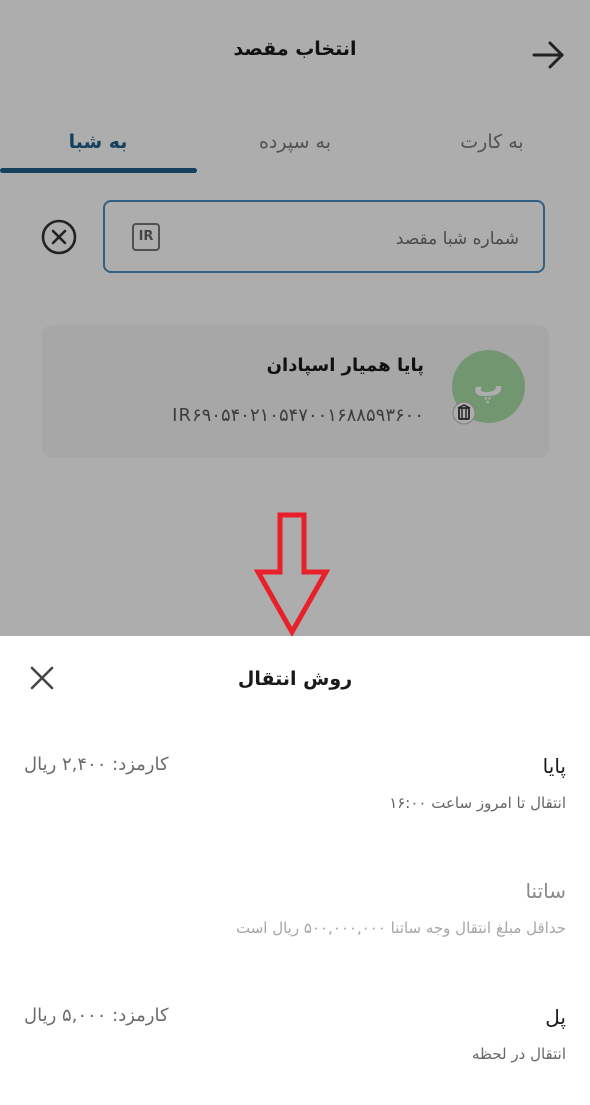 This screenshot has height=1105, width=590. What do you see at coordinates (96, 764) in the screenshot?
I see `option-fee: کارمزد: ۲,۴۰۰ ریال` at bounding box center [96, 764].